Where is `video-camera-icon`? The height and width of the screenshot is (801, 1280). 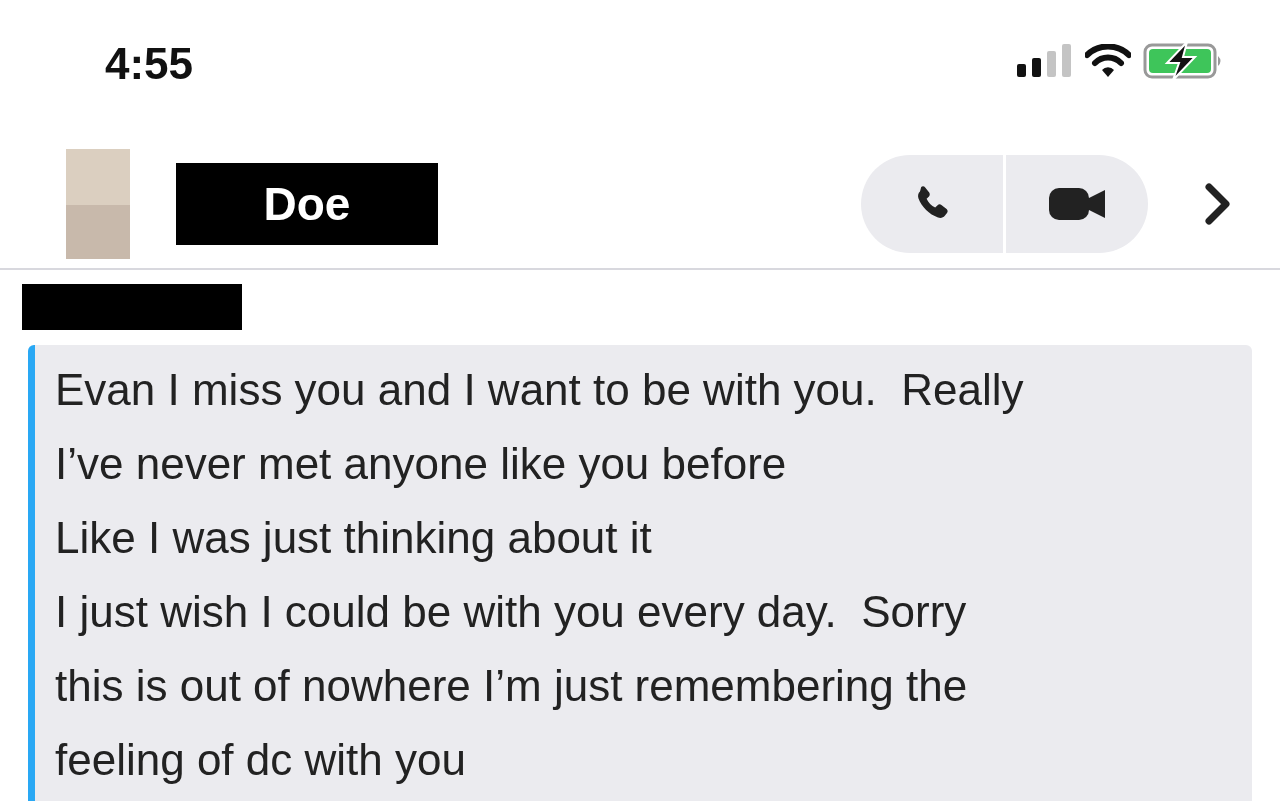 video-camera-icon is located at coordinates (1077, 204).